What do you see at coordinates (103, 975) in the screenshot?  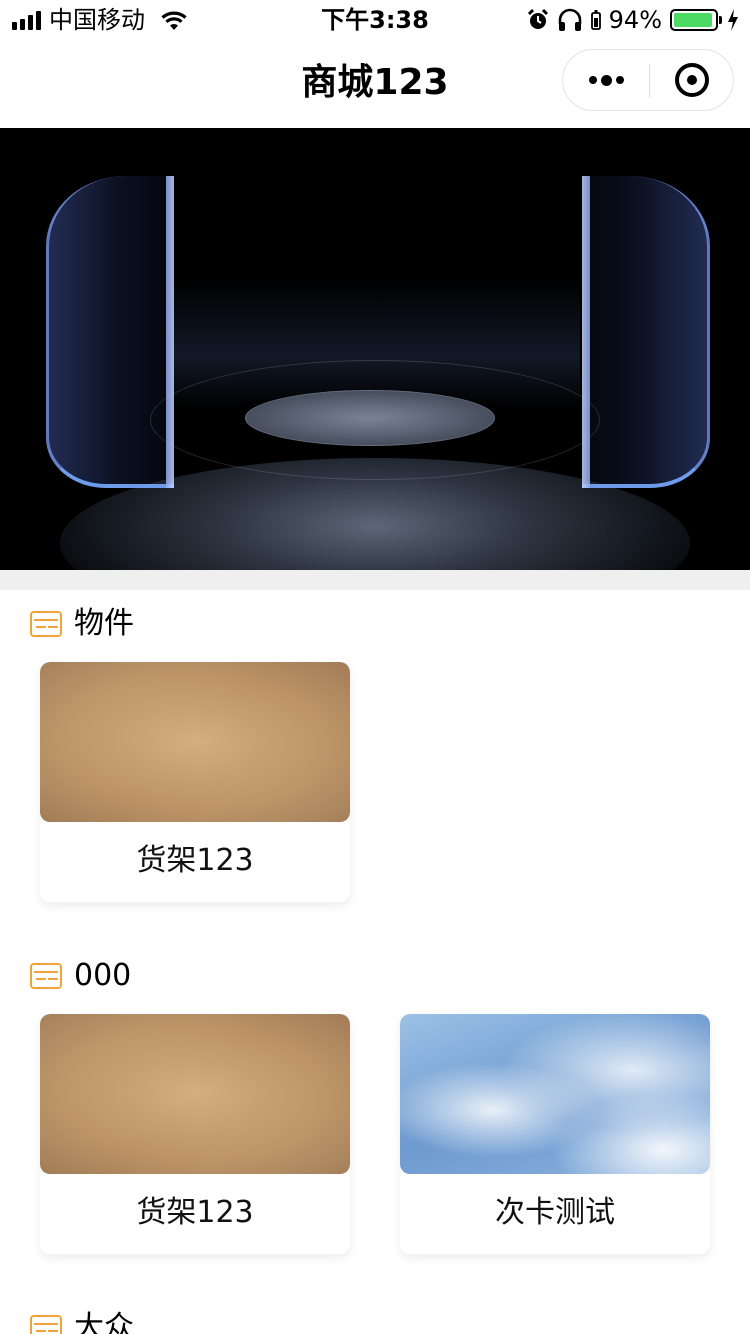 I see `section-title: 000` at bounding box center [103, 975].